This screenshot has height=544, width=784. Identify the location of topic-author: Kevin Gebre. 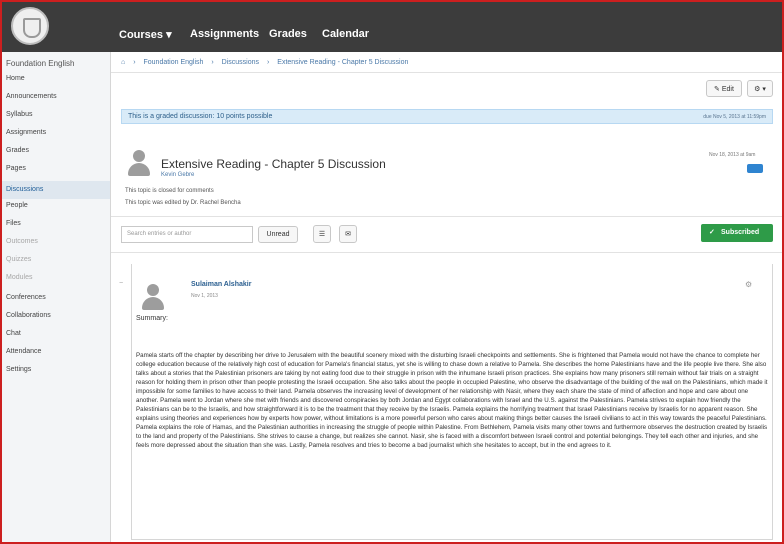
(177, 175).